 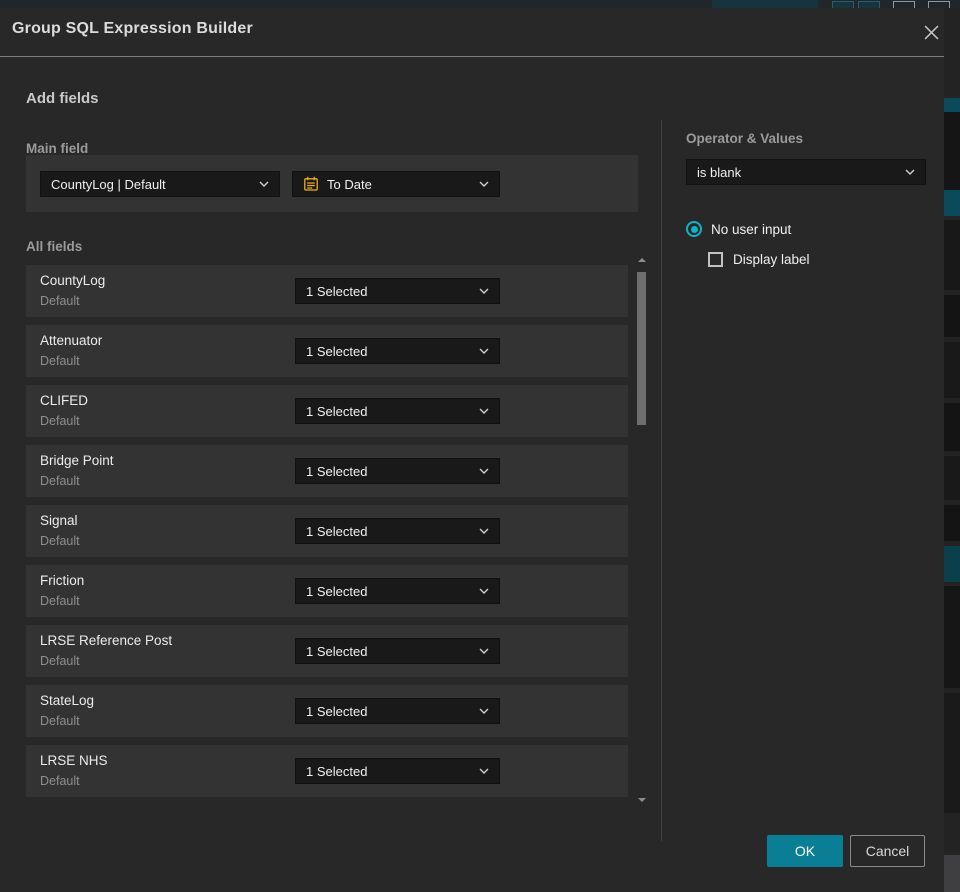 I want to click on field-row: Signal Default 1 Selected, so click(x=327, y=531).